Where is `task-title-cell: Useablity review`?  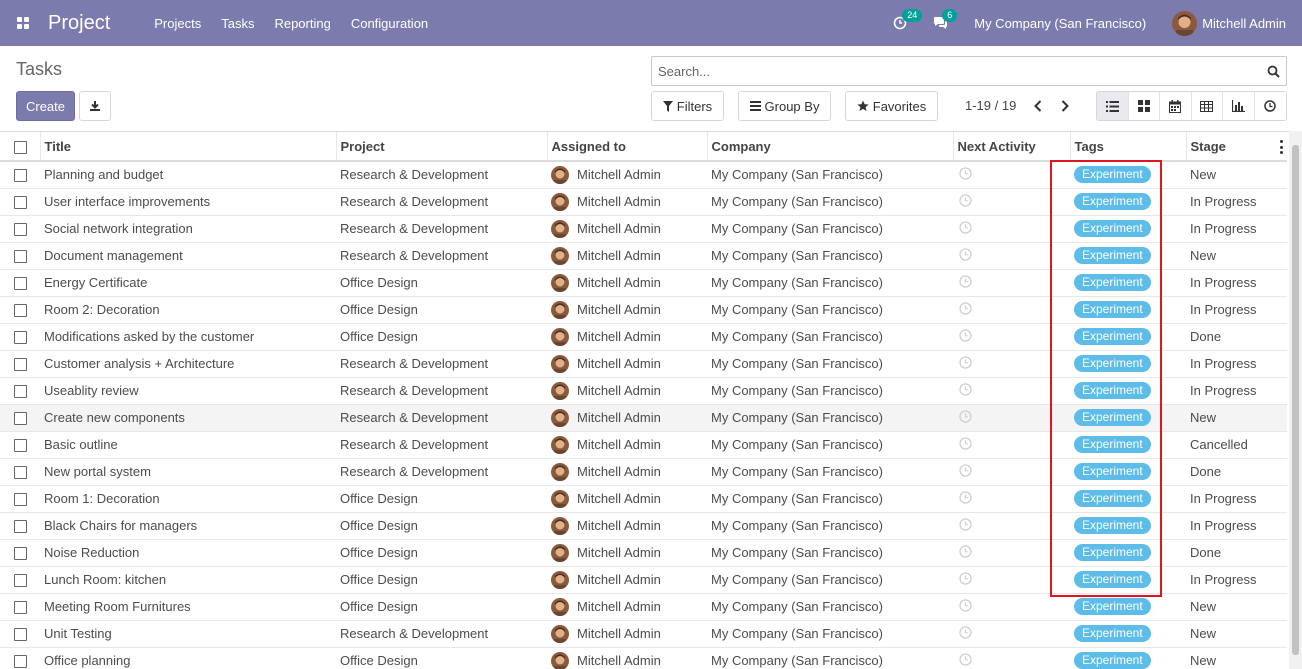 task-title-cell: Useablity review is located at coordinates (188, 391).